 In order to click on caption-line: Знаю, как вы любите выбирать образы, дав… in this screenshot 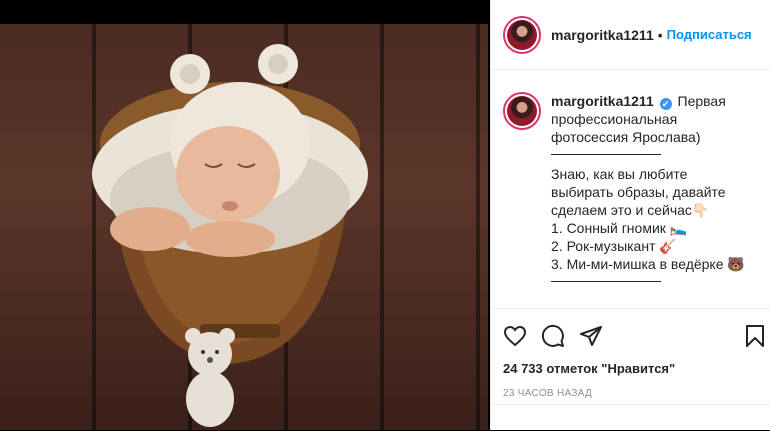, I will do `click(638, 192)`.